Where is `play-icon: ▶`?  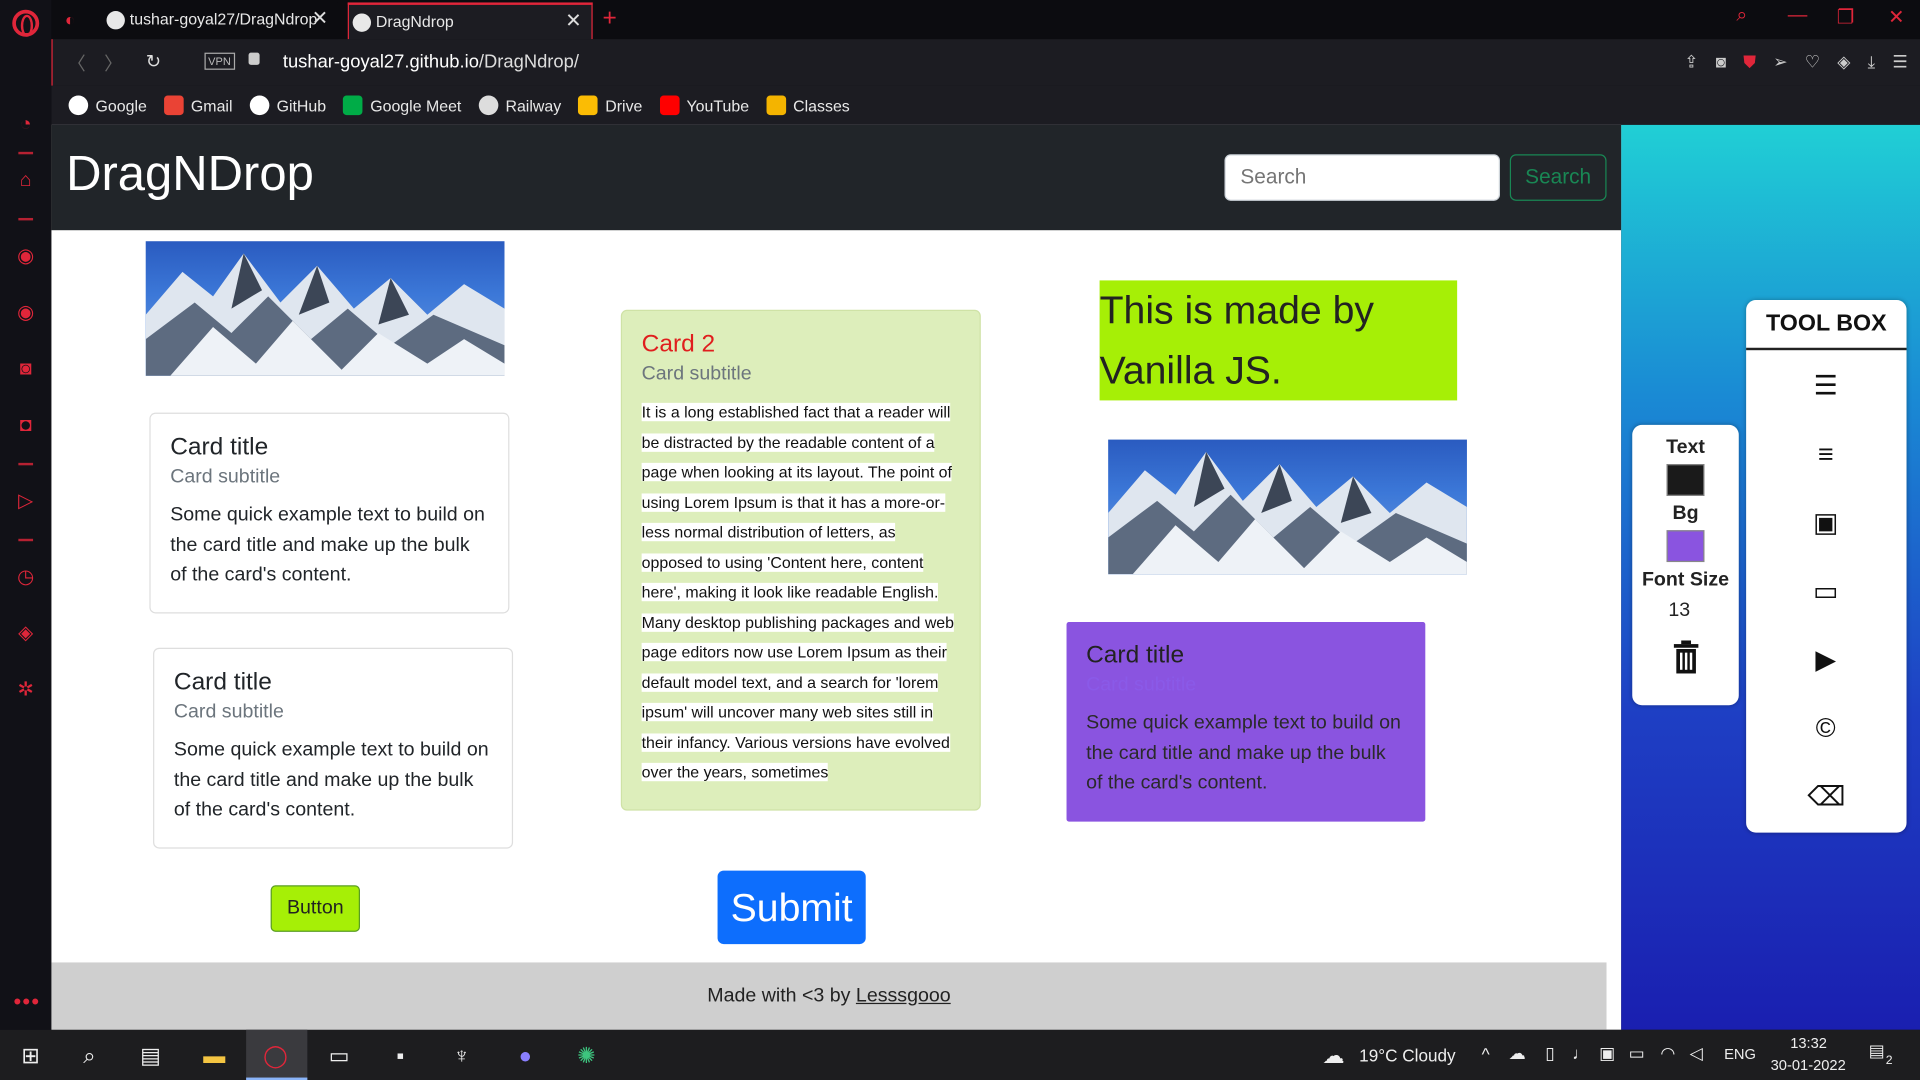
play-icon: ▶ is located at coordinates (1825, 660).